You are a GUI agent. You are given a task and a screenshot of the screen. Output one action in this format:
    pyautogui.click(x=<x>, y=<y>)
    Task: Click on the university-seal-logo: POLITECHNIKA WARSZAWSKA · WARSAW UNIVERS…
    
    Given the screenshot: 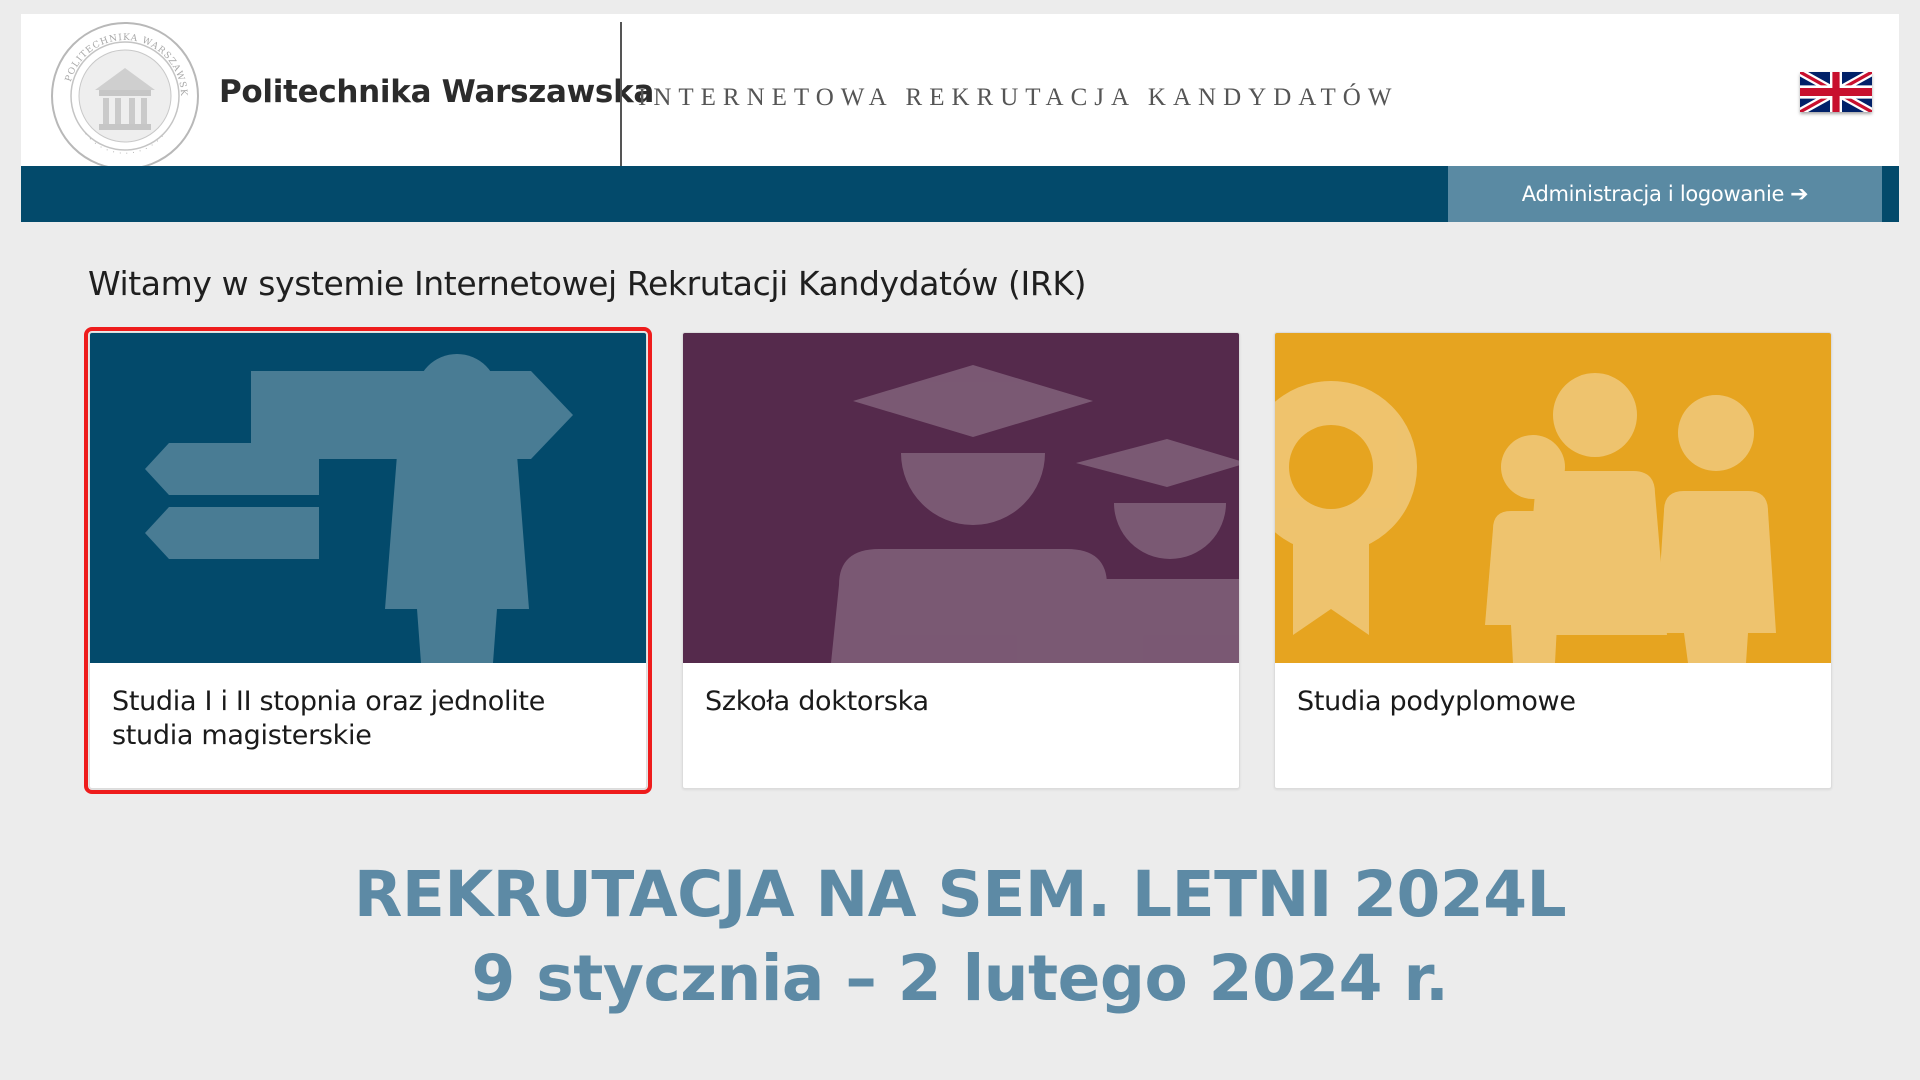 What is the action you would take?
    pyautogui.click(x=125, y=96)
    